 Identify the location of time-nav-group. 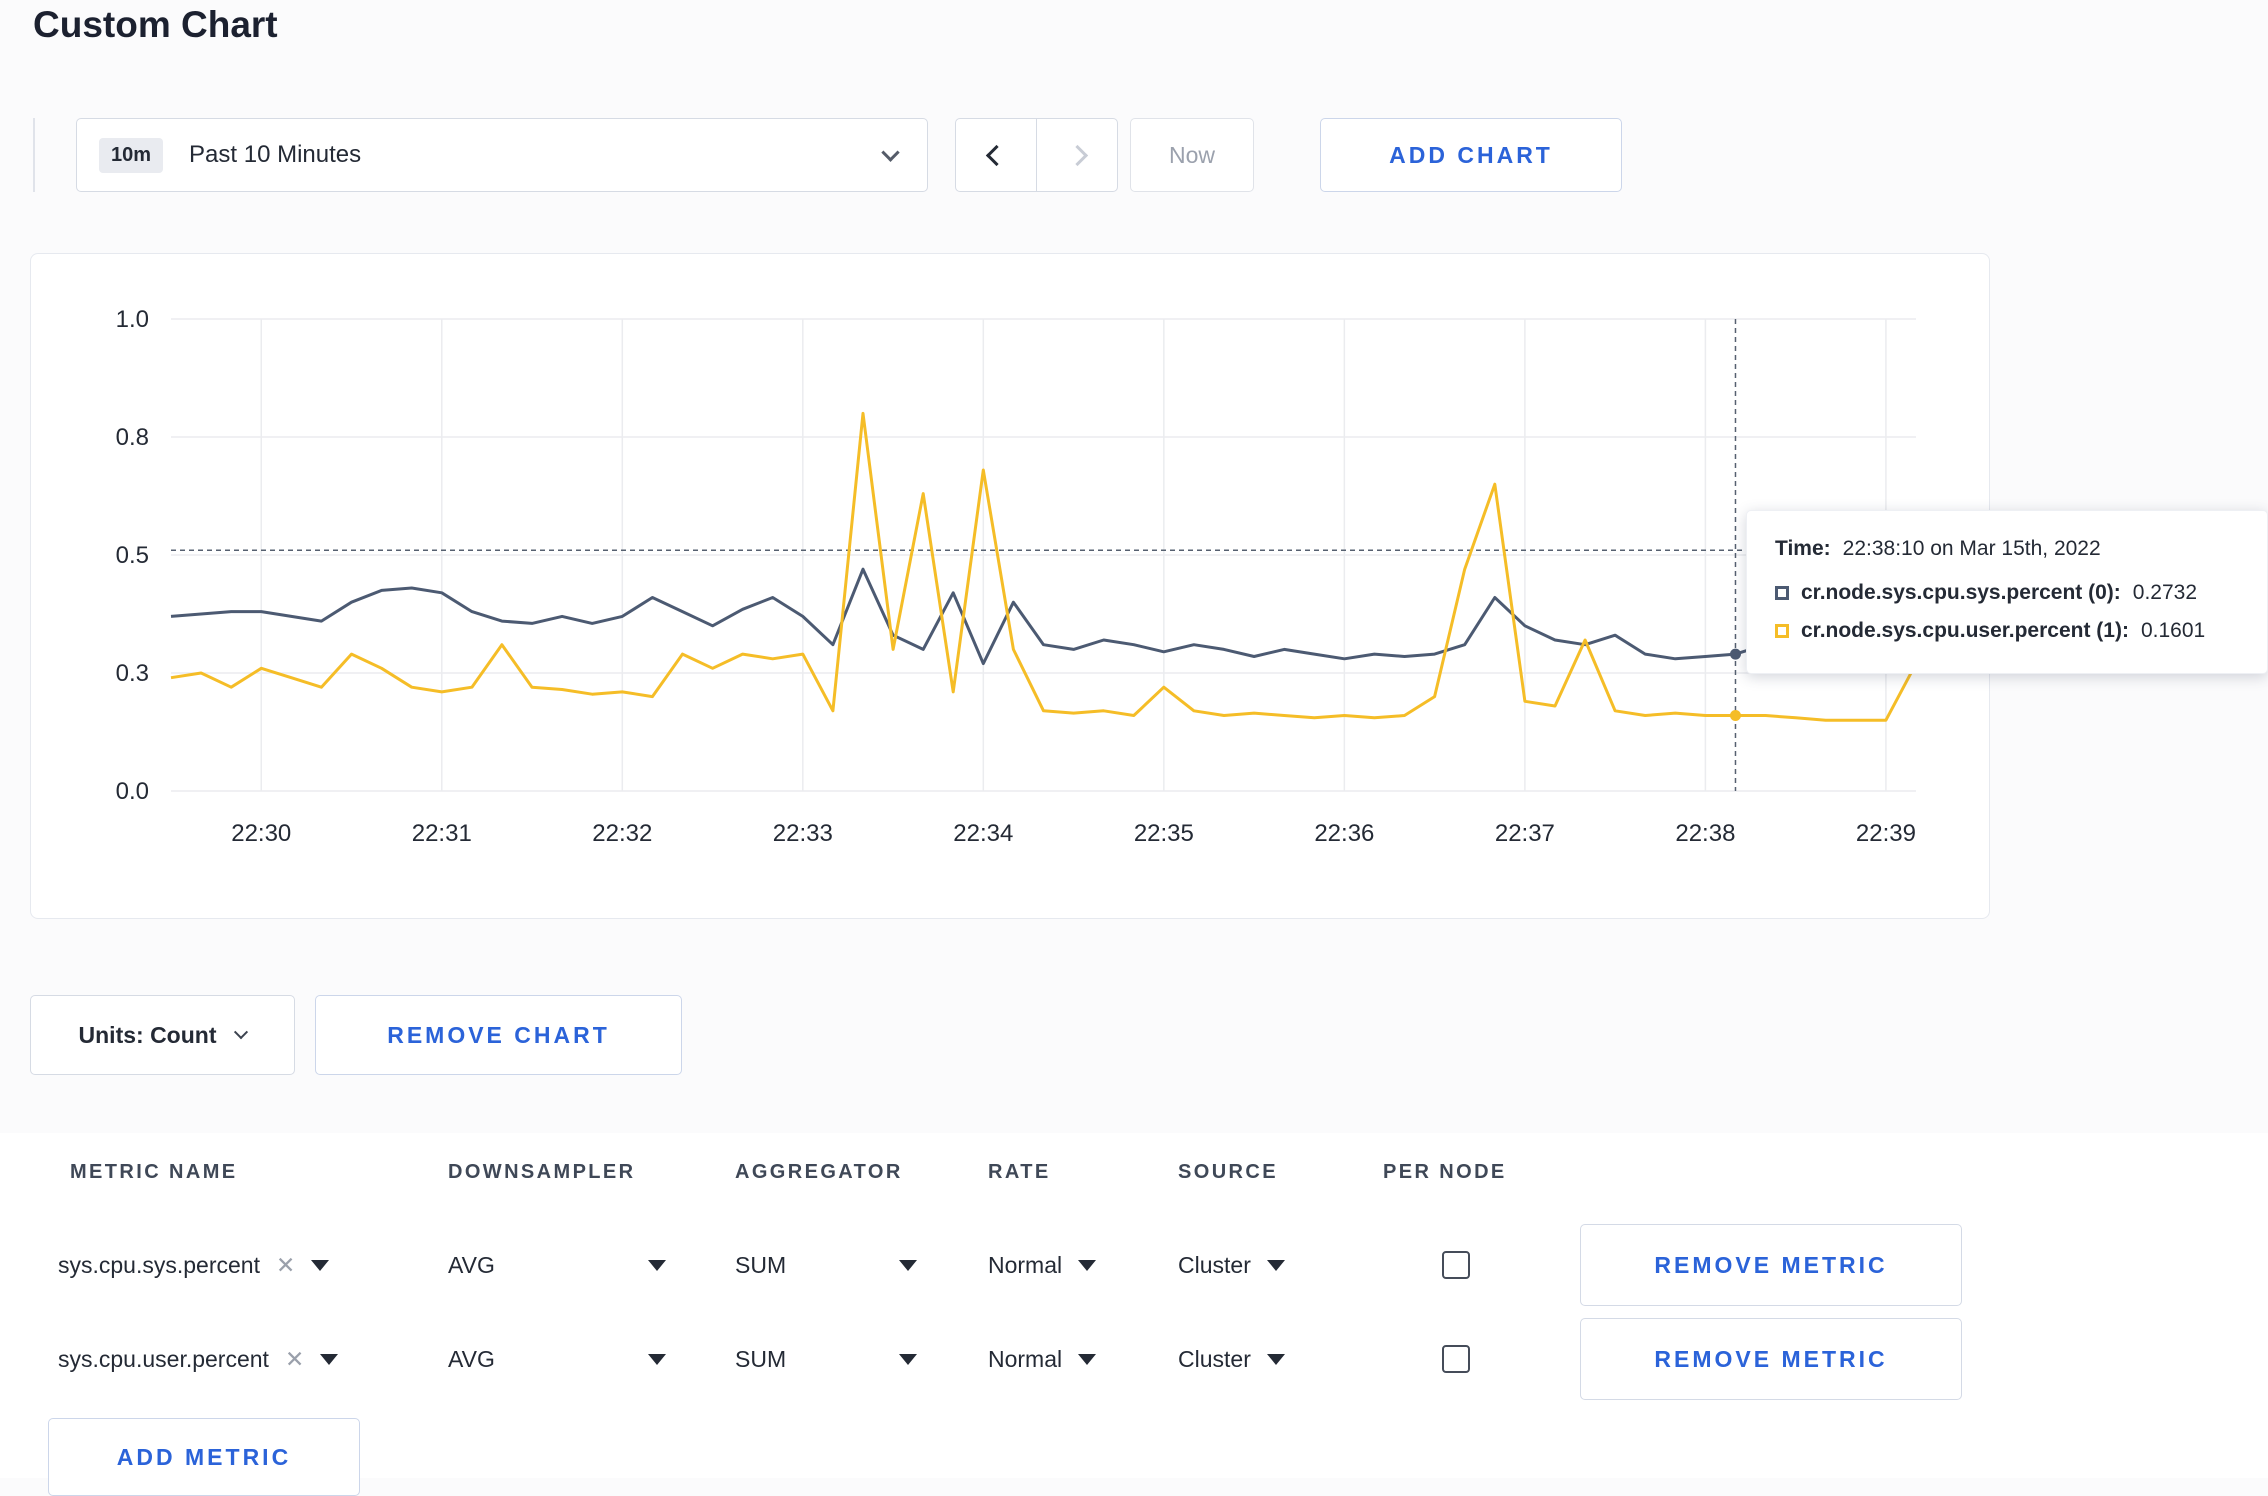
(1036, 155).